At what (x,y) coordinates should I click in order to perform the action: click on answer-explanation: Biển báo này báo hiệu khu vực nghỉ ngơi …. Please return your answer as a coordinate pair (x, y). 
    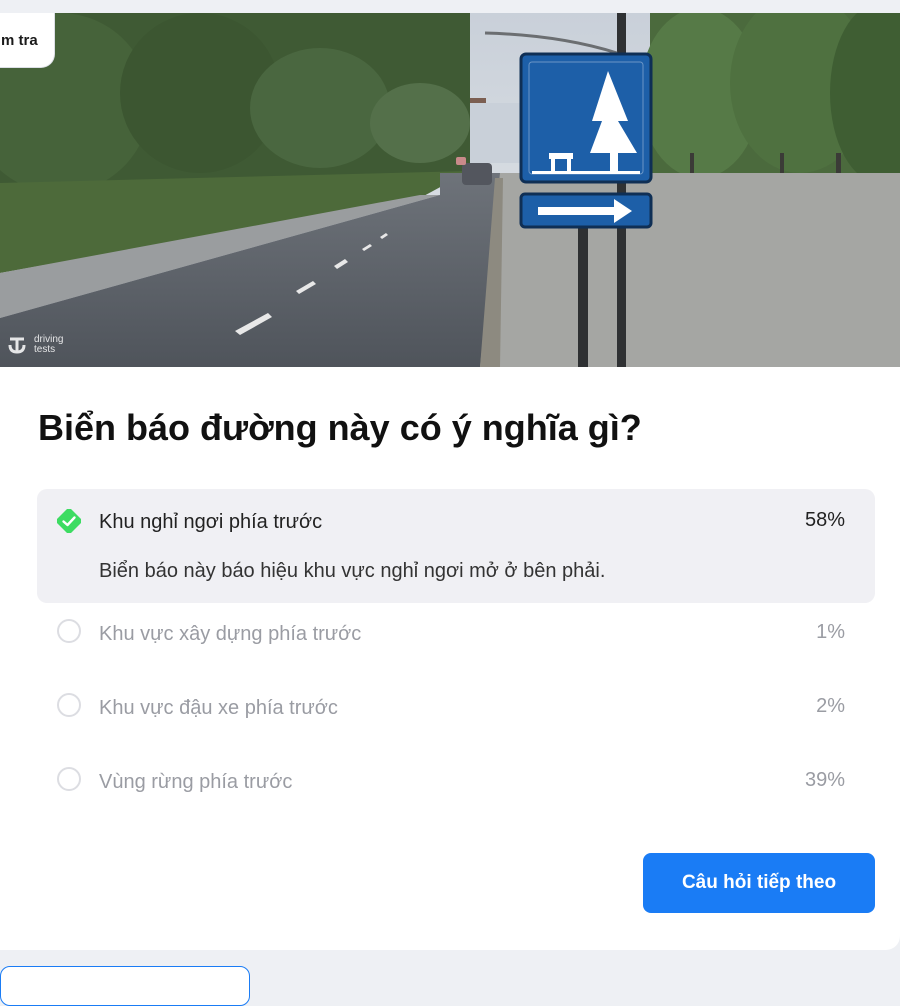
    Looking at the image, I should click on (352, 571).